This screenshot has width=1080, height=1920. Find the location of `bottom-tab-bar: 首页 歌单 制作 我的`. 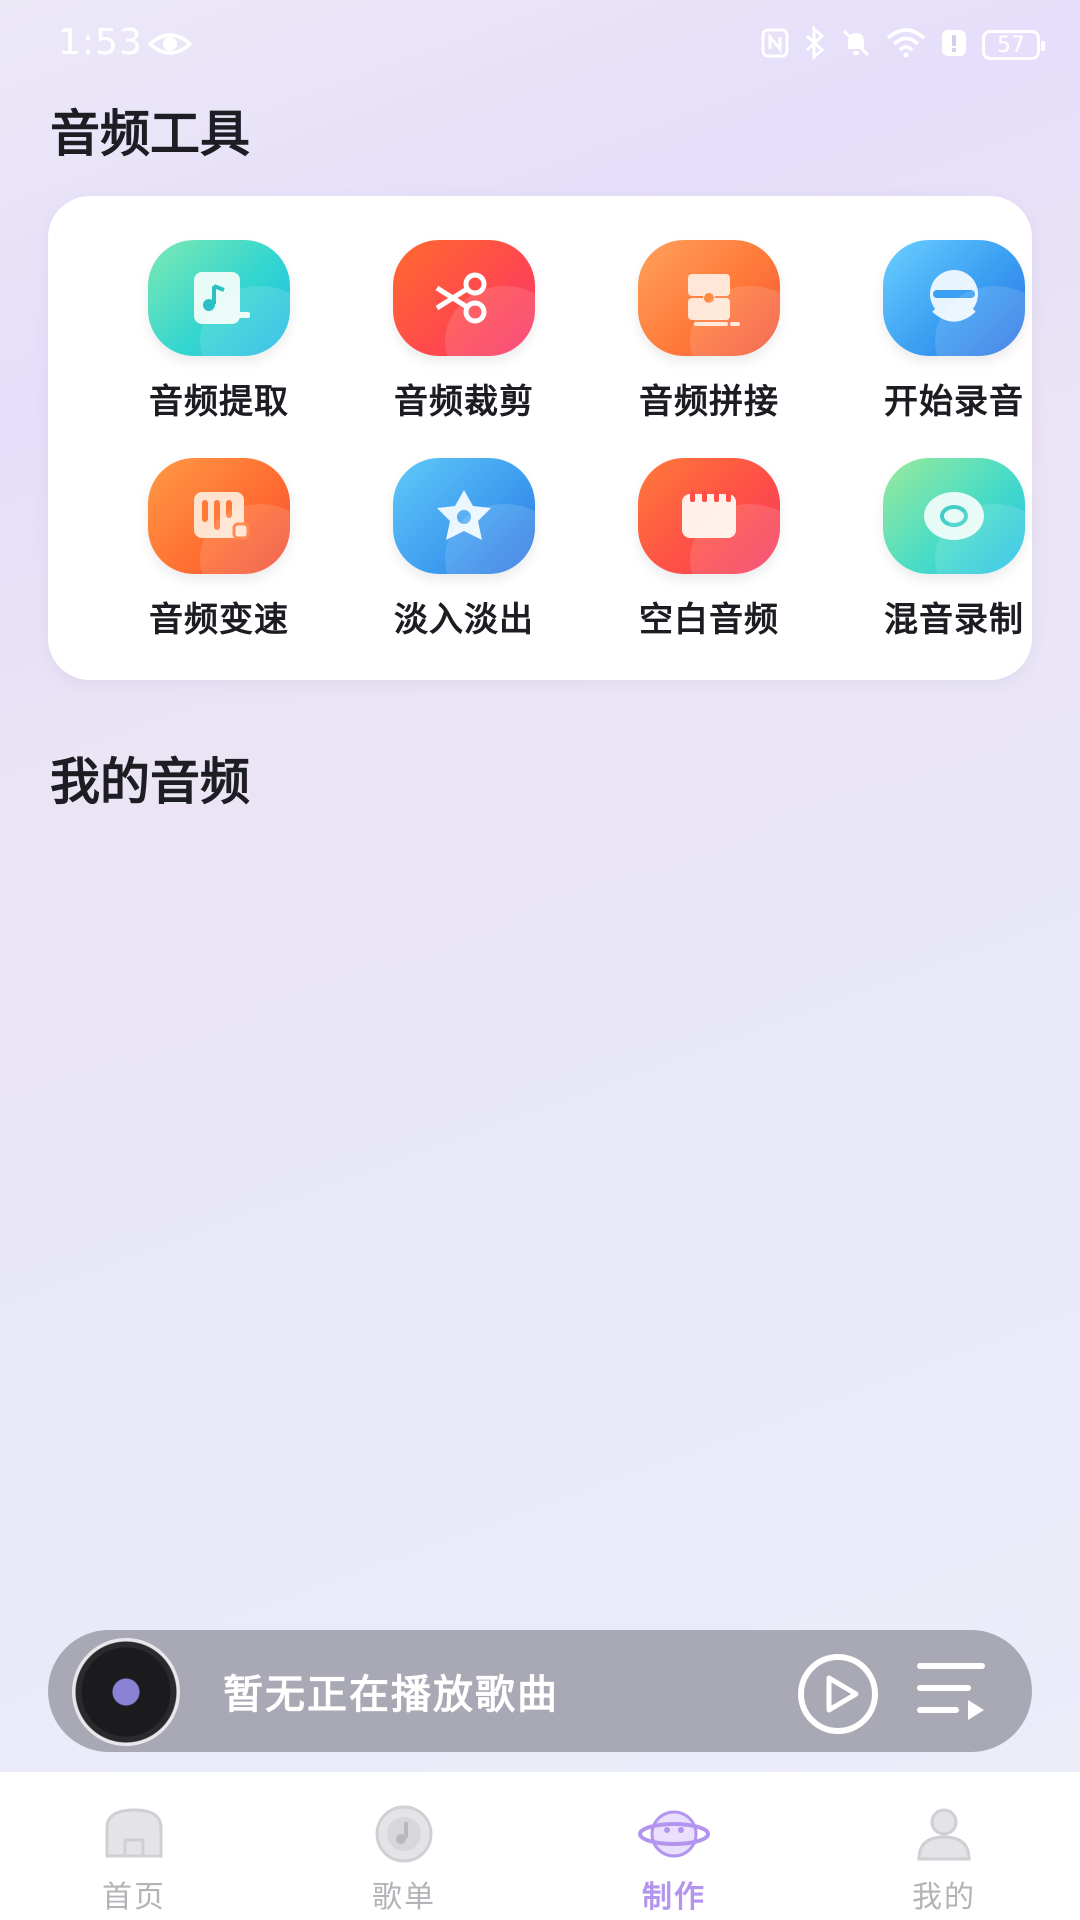

bottom-tab-bar: 首页 歌单 制作 我的 is located at coordinates (540, 1846).